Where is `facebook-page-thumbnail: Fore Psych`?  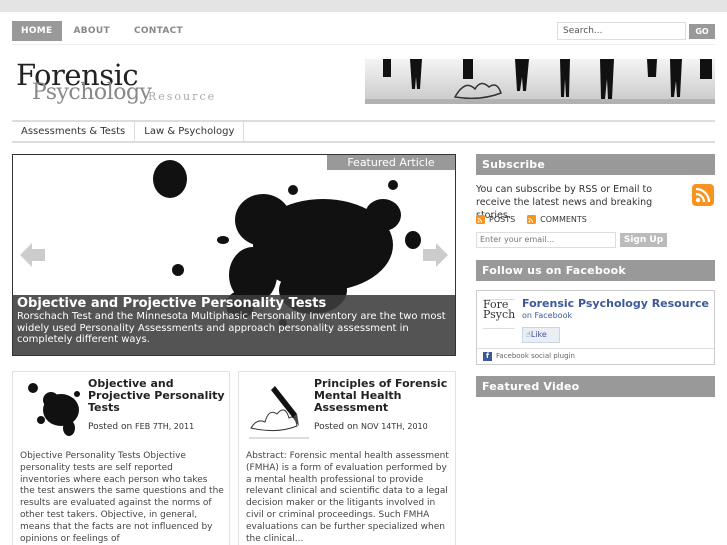 facebook-page-thumbnail: Fore Psych is located at coordinates (499, 314).